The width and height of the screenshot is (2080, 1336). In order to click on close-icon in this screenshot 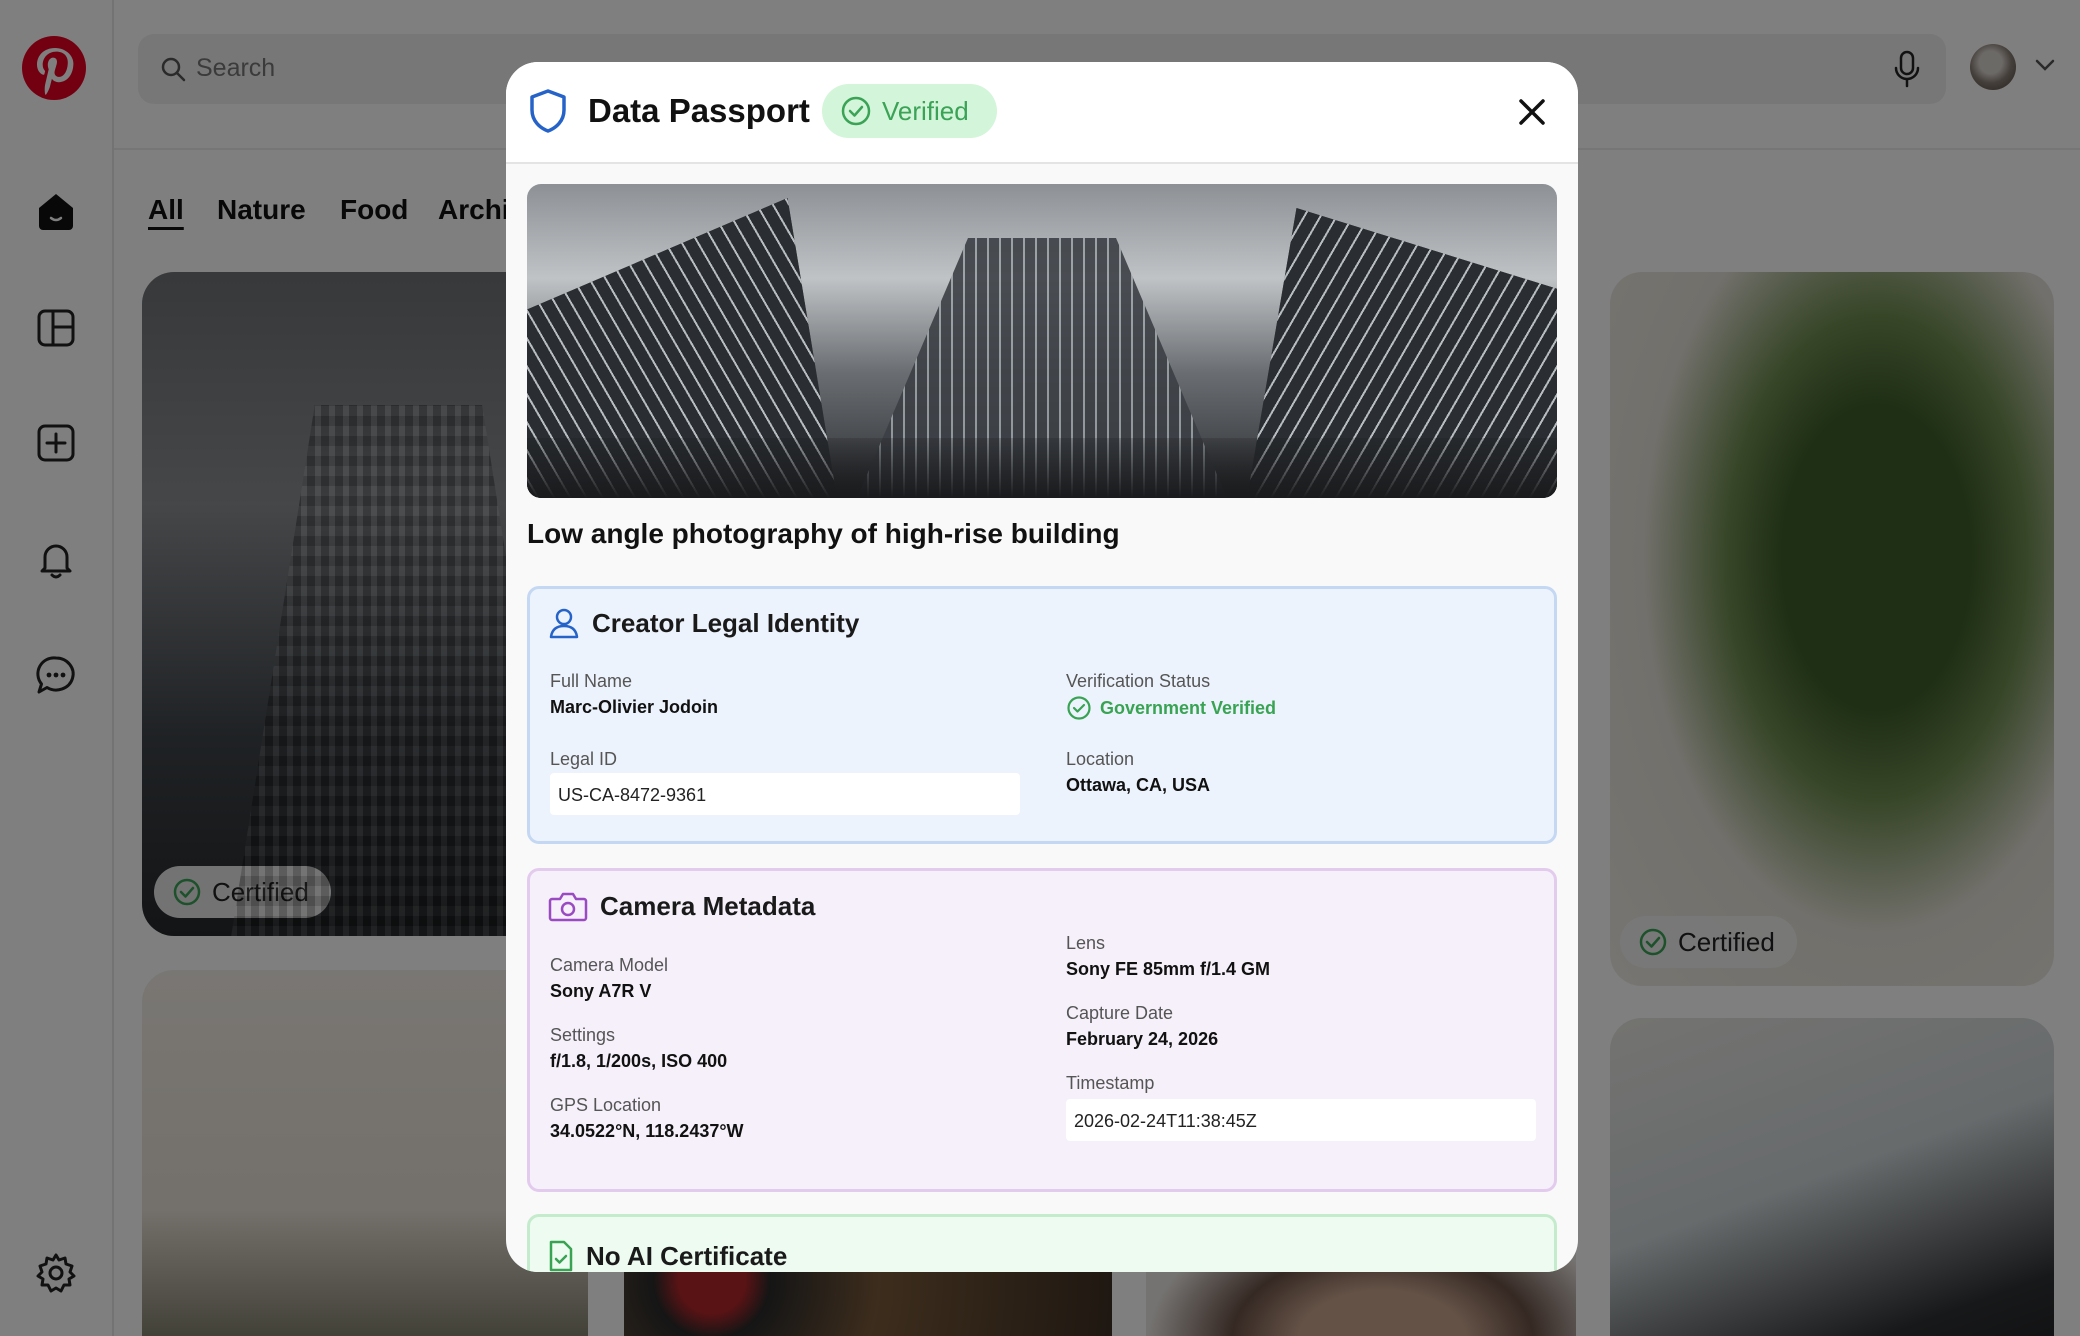, I will do `click(1532, 112)`.